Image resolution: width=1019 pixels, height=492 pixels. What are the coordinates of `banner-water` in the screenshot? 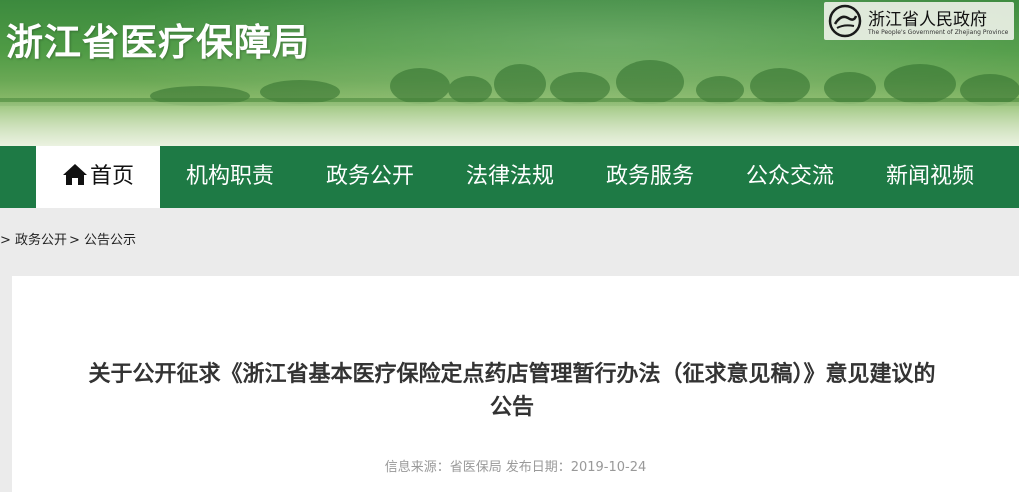 It's located at (509, 124).